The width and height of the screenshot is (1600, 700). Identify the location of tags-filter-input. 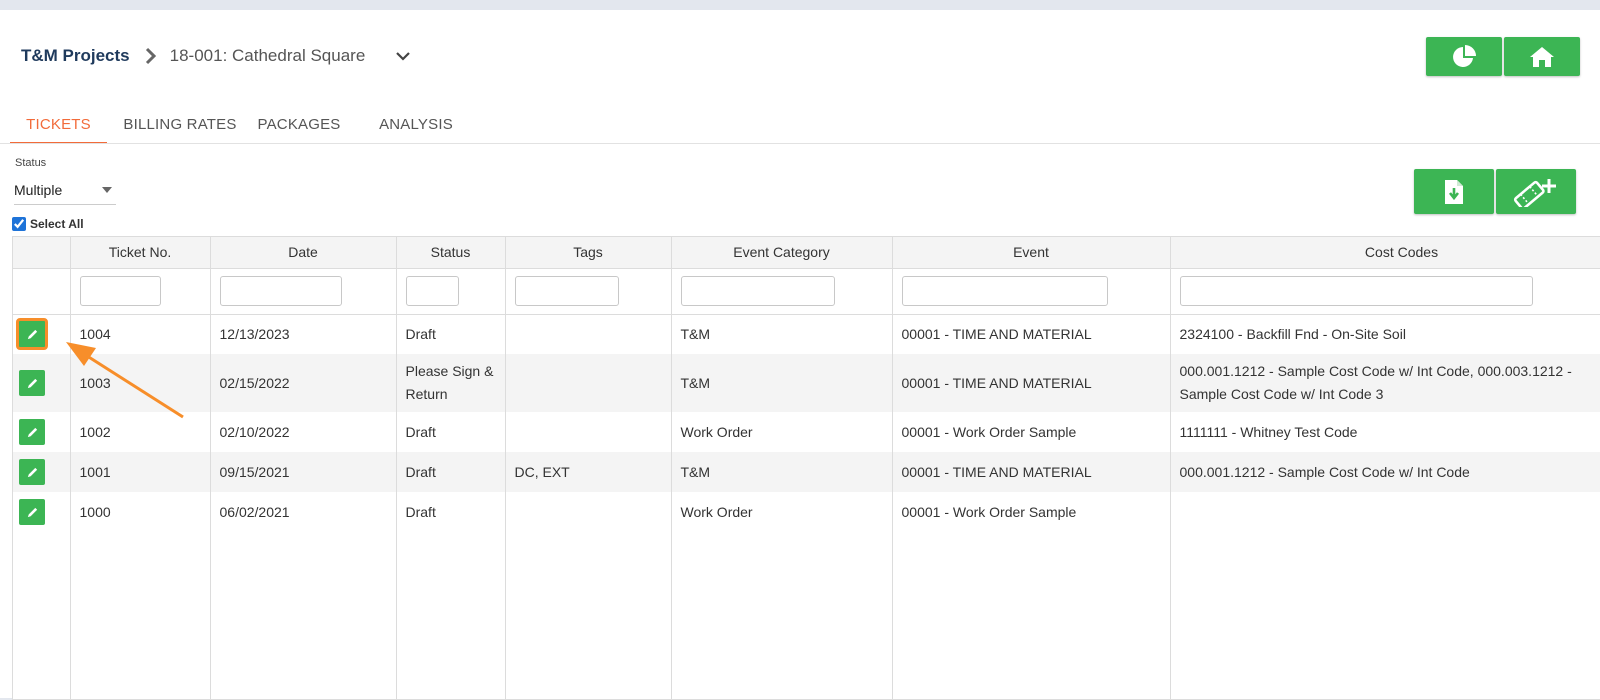
(566, 291).